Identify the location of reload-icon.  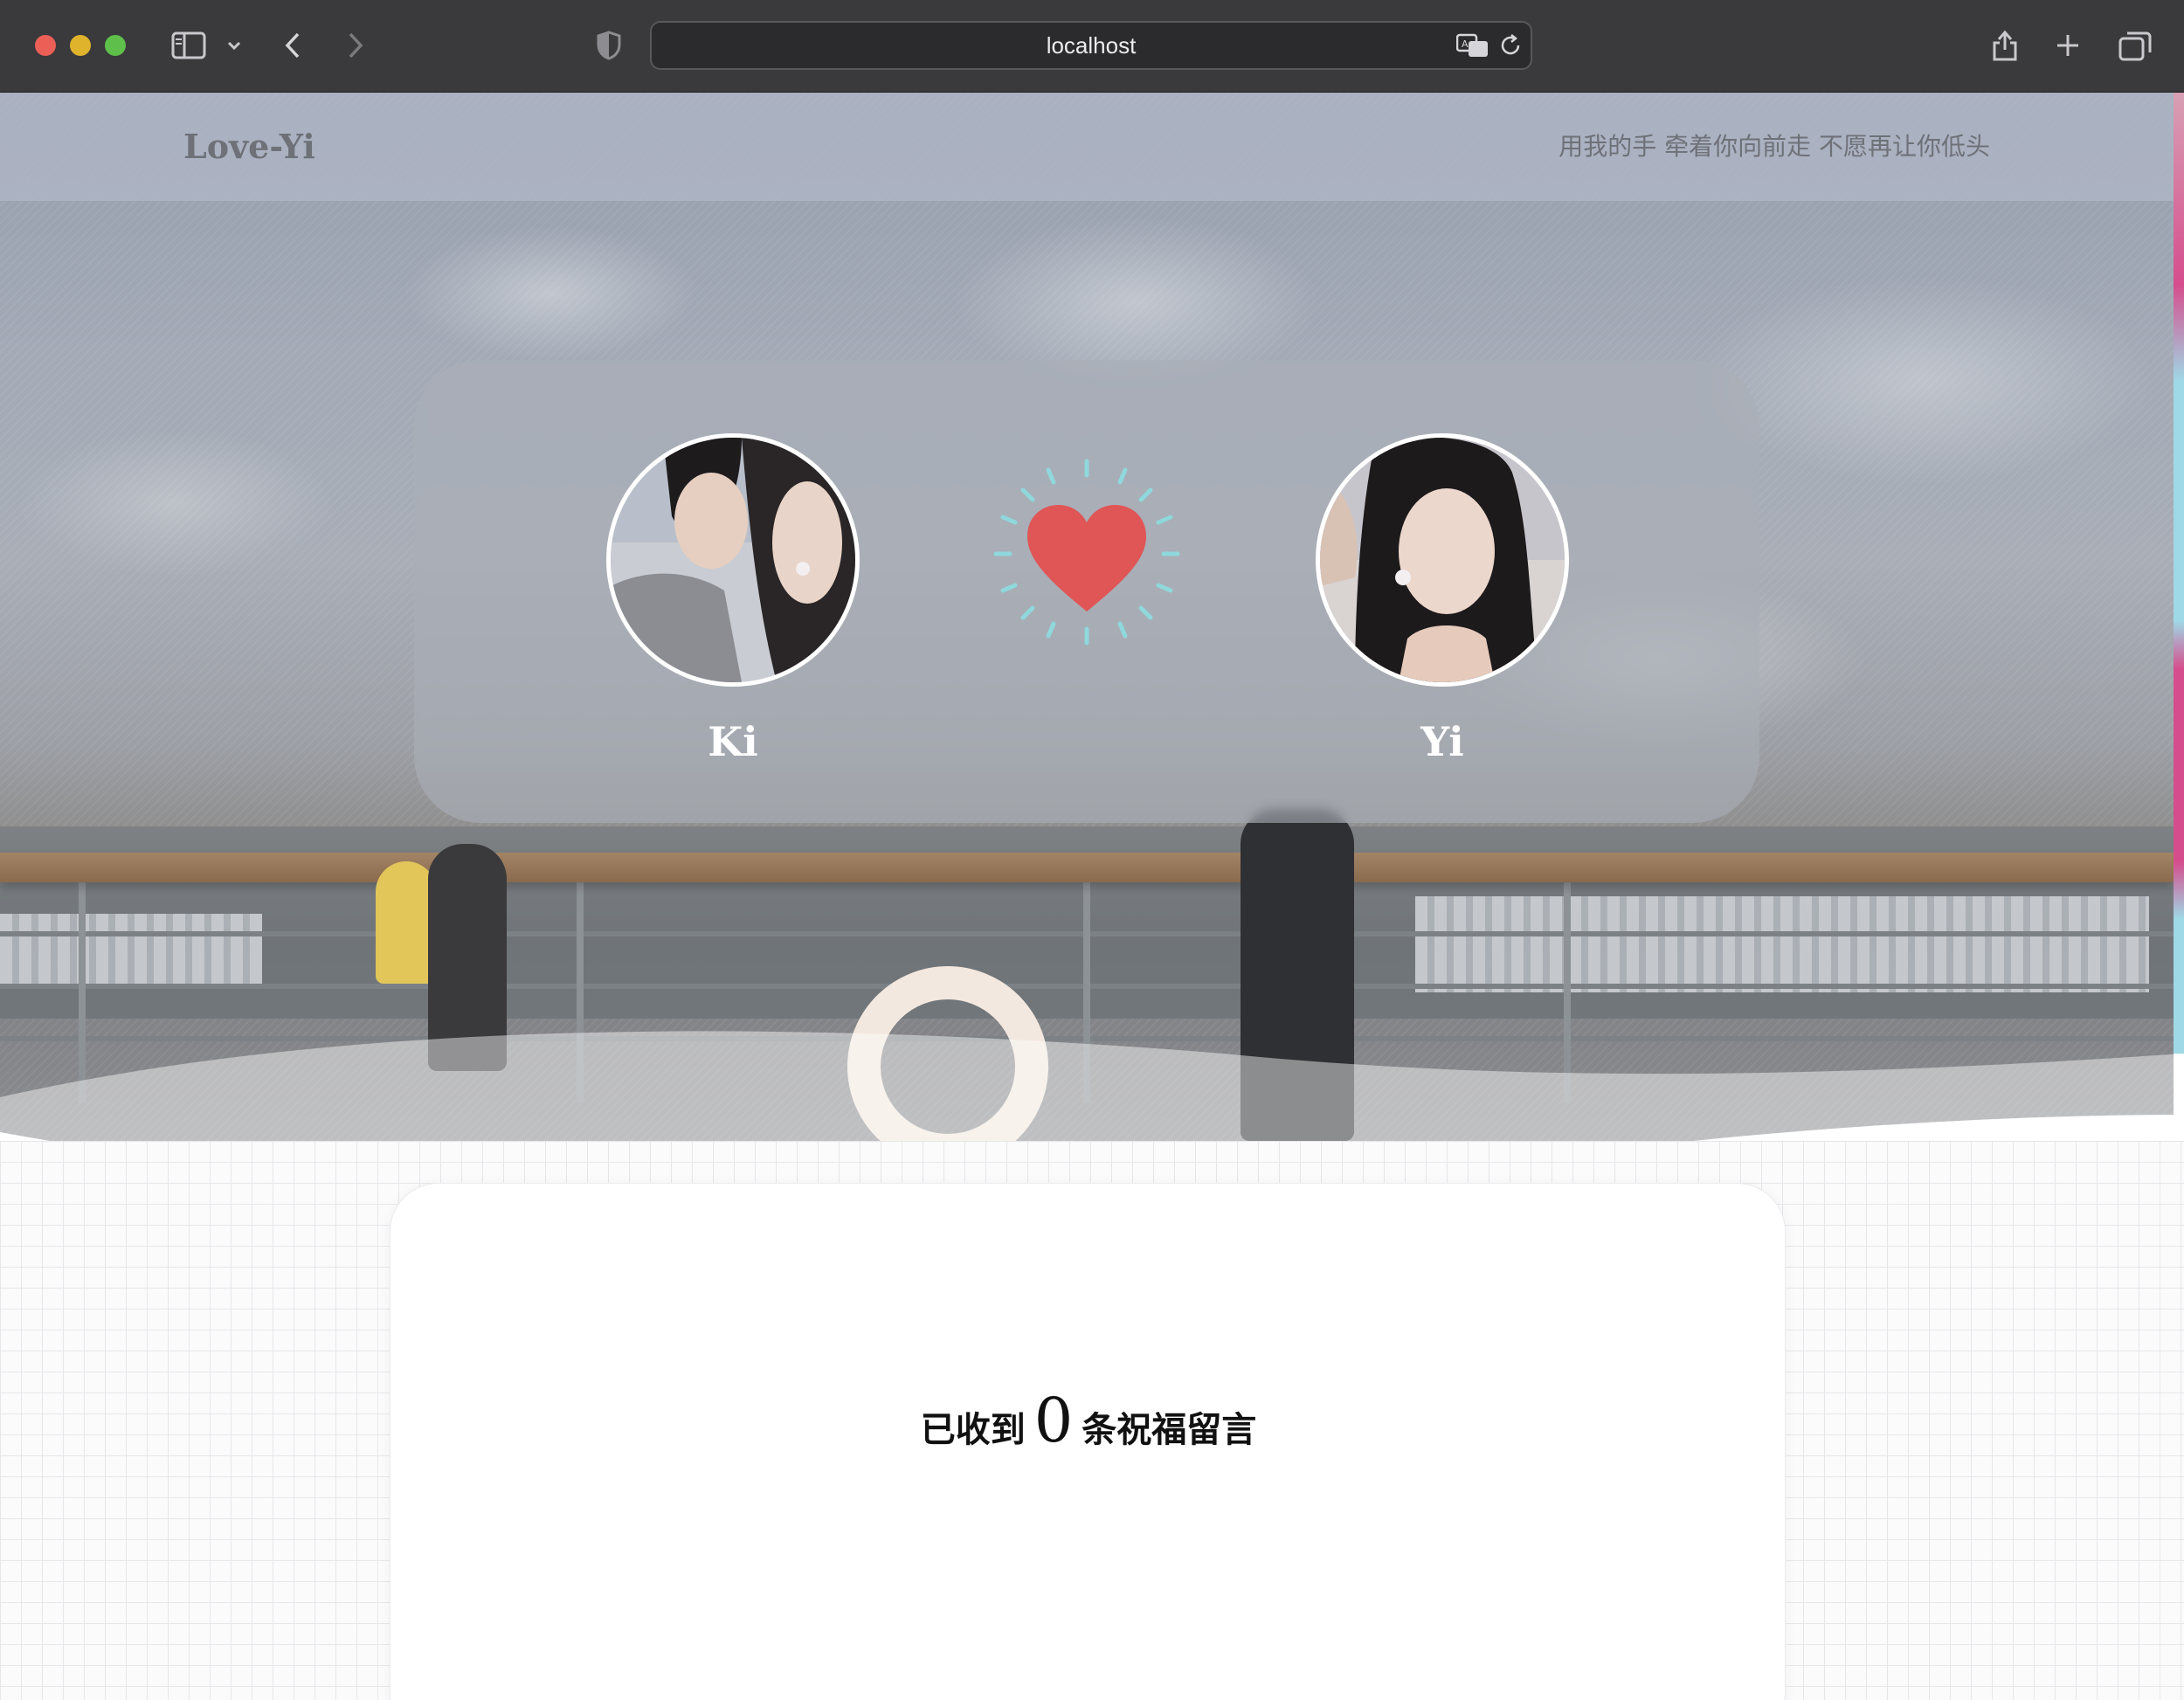
(1510, 45).